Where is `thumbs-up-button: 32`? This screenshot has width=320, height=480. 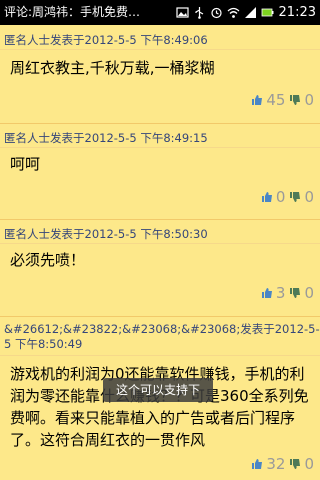 thumbs-up-button: 32 is located at coordinates (268, 464).